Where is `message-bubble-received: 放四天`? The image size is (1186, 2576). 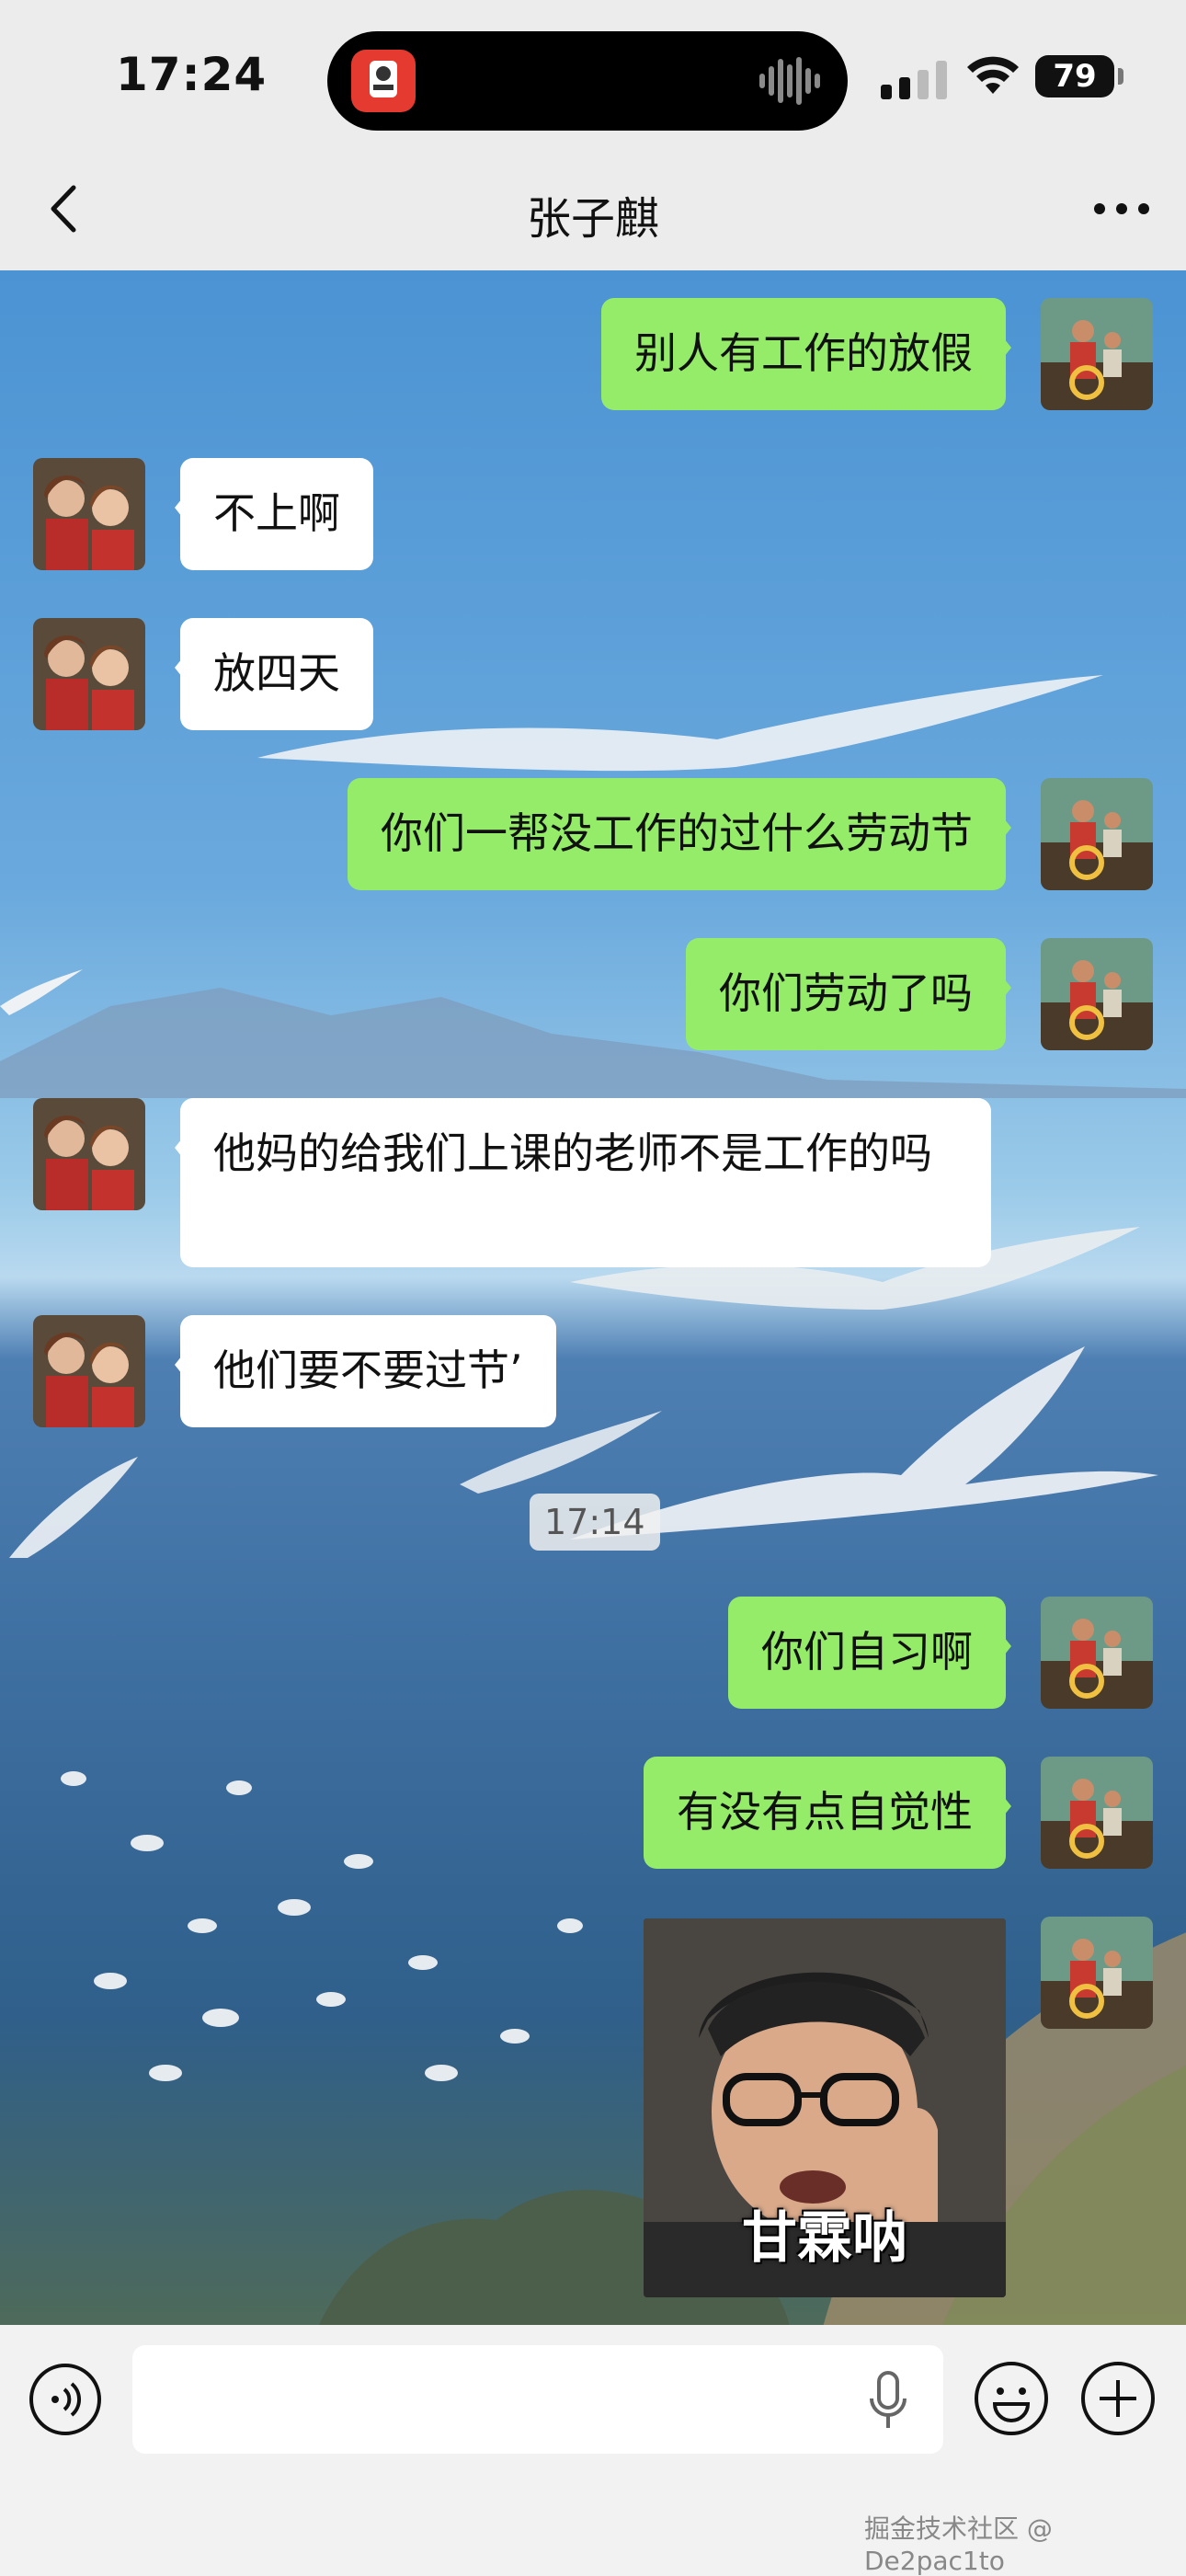 message-bubble-received: 放四天 is located at coordinates (274, 674).